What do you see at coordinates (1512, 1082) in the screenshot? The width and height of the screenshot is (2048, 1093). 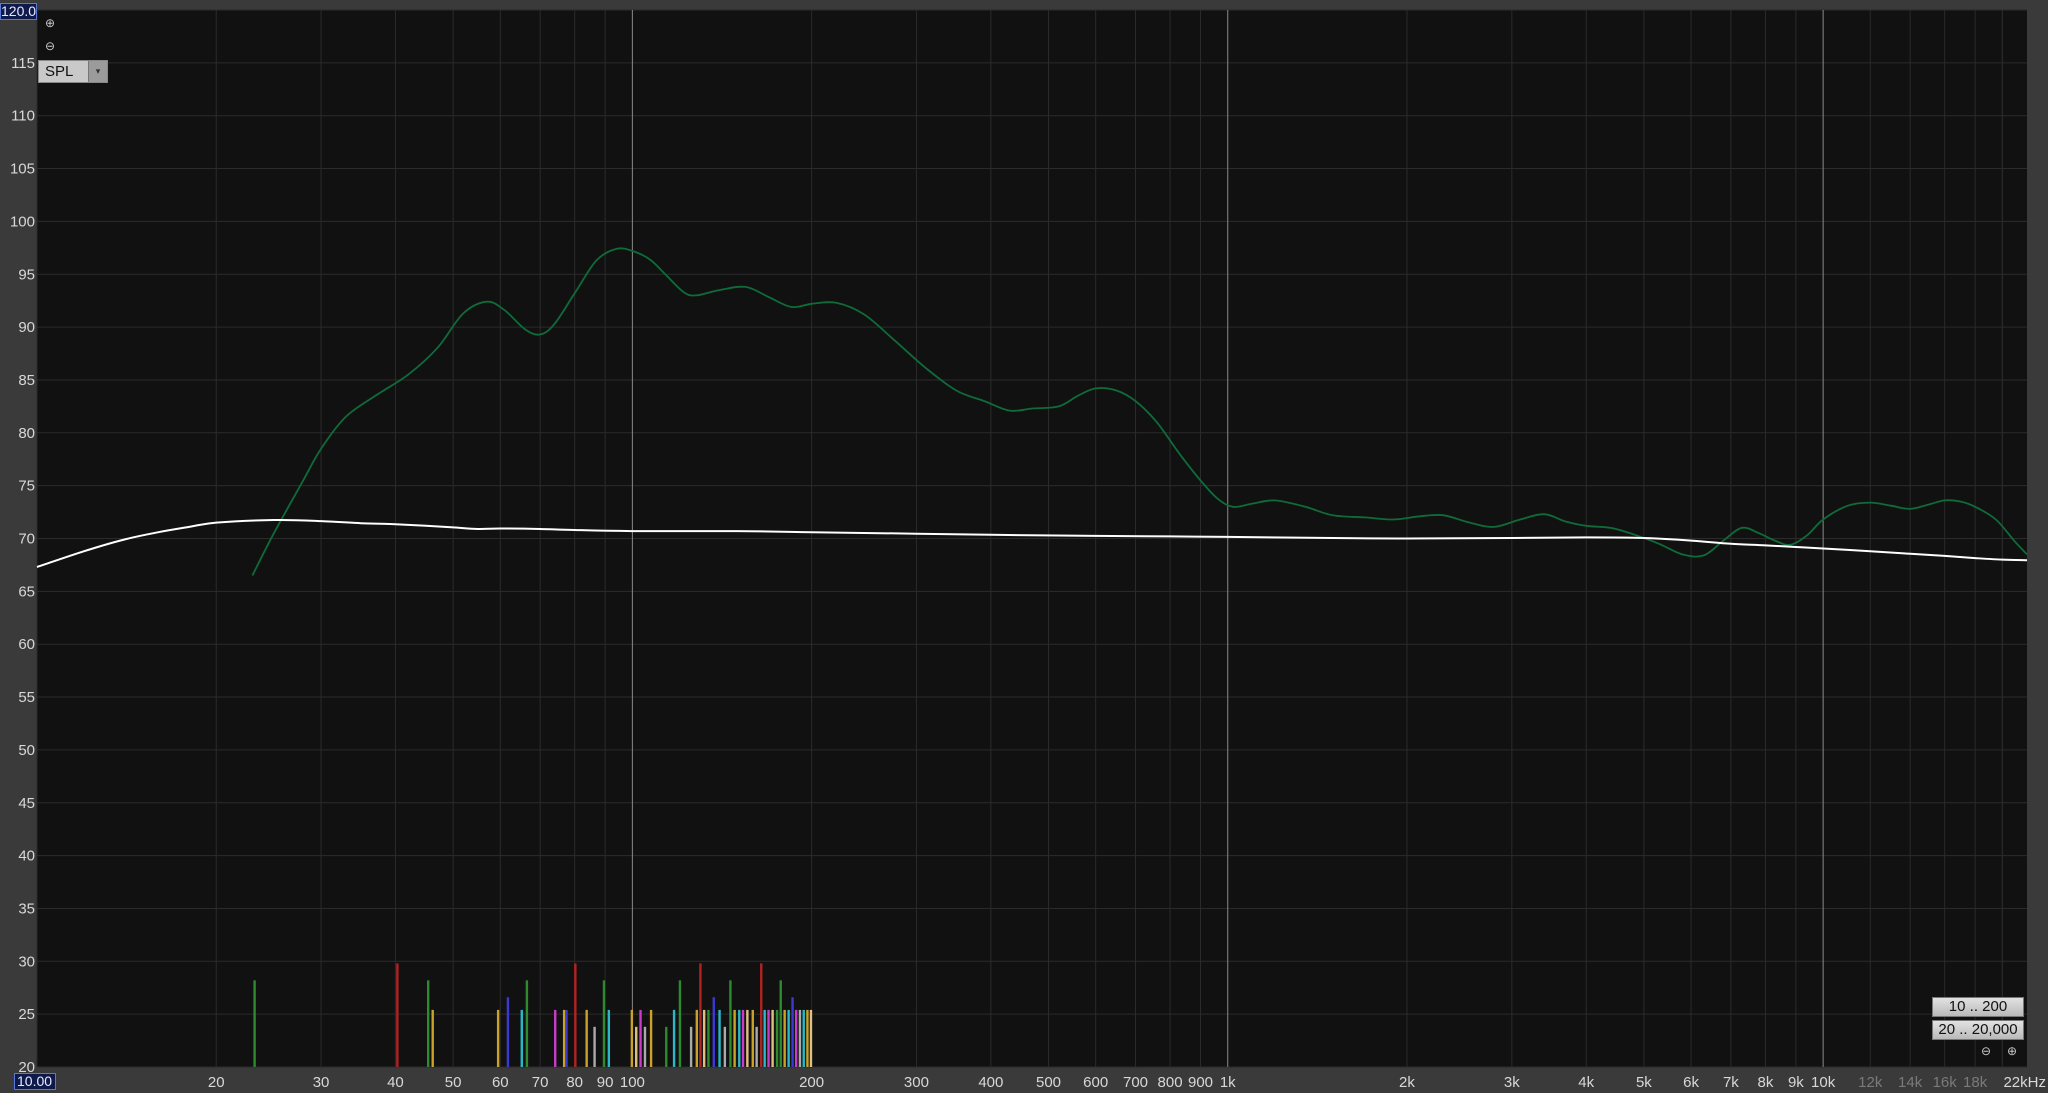 I see `x-tick-label: 3k` at bounding box center [1512, 1082].